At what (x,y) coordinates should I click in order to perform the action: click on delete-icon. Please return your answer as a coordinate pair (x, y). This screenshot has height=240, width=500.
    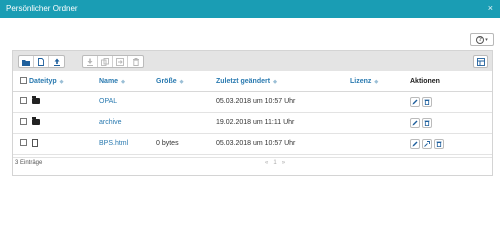
    Looking at the image, I should click on (135, 61).